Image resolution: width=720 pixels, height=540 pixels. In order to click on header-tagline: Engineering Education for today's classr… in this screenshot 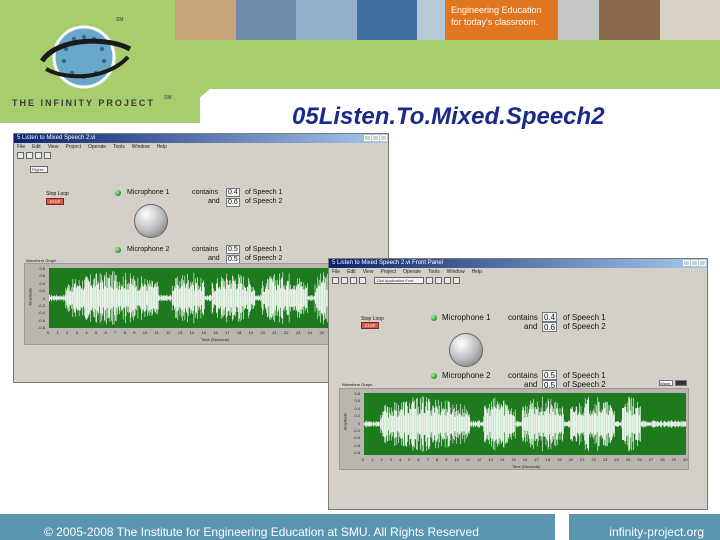, I will do `click(501, 20)`.